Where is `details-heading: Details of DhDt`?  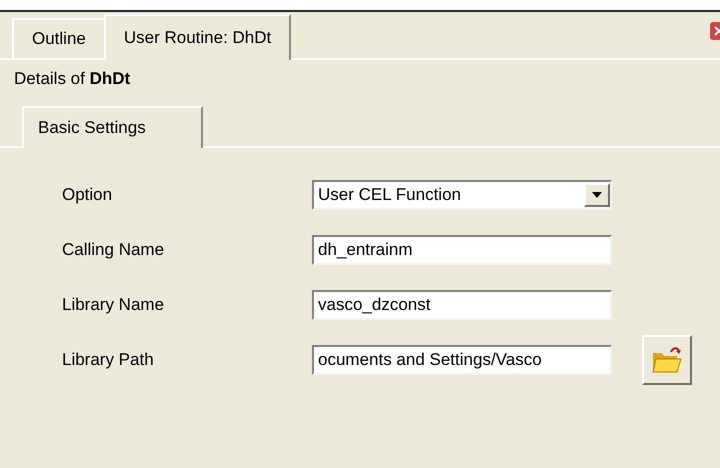
details-heading: Details of DhDt is located at coordinates (72, 78).